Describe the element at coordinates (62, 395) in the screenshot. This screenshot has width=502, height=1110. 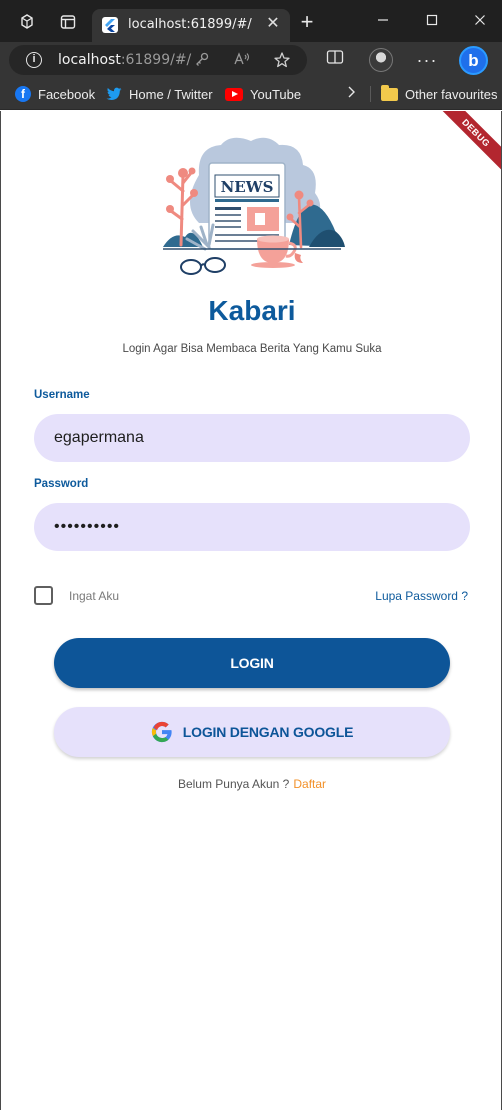
I see `username-label: Username` at that location.